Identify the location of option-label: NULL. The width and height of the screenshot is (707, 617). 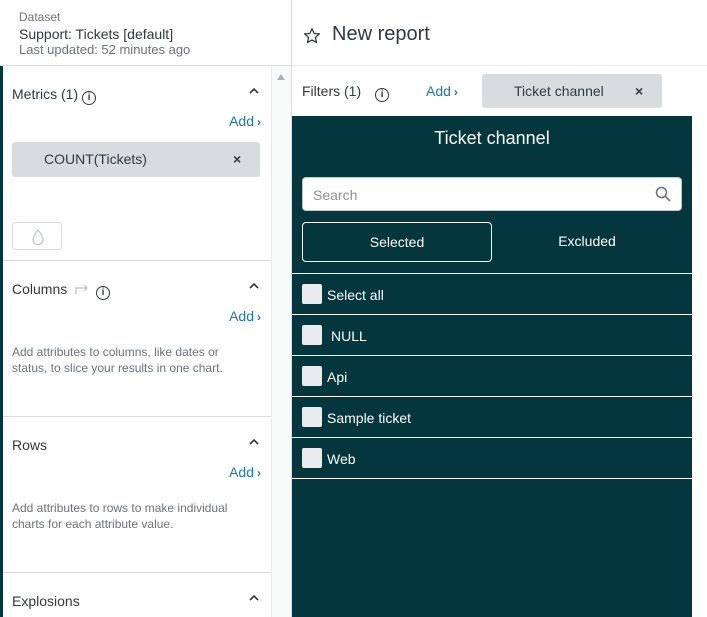
(349, 336).